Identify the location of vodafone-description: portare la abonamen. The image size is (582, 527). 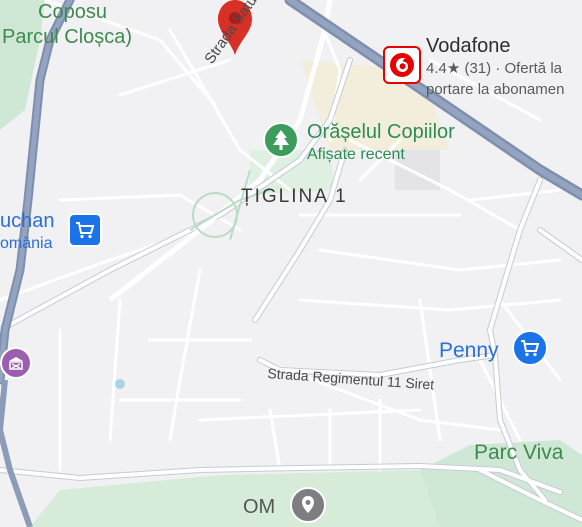
(495, 89).